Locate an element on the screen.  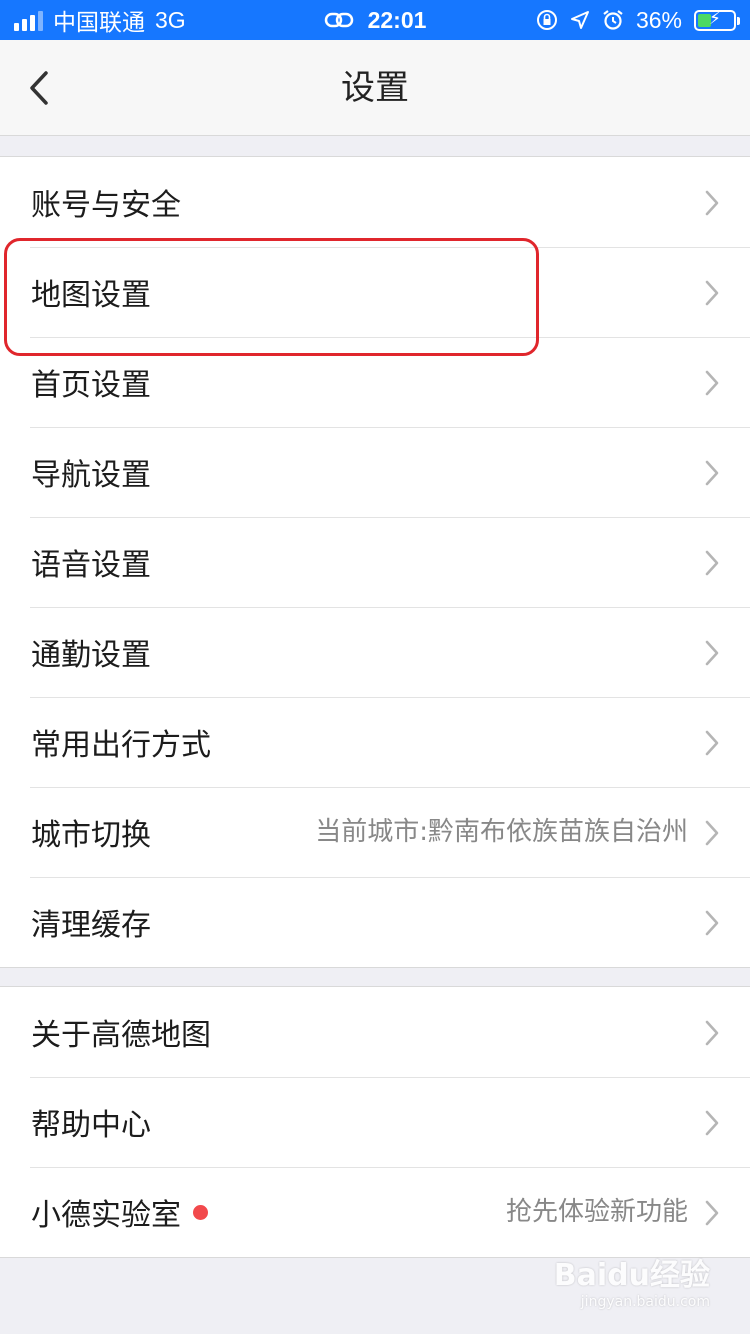
settings-row-label: 关于高德地图 is located at coordinates (121, 1035).